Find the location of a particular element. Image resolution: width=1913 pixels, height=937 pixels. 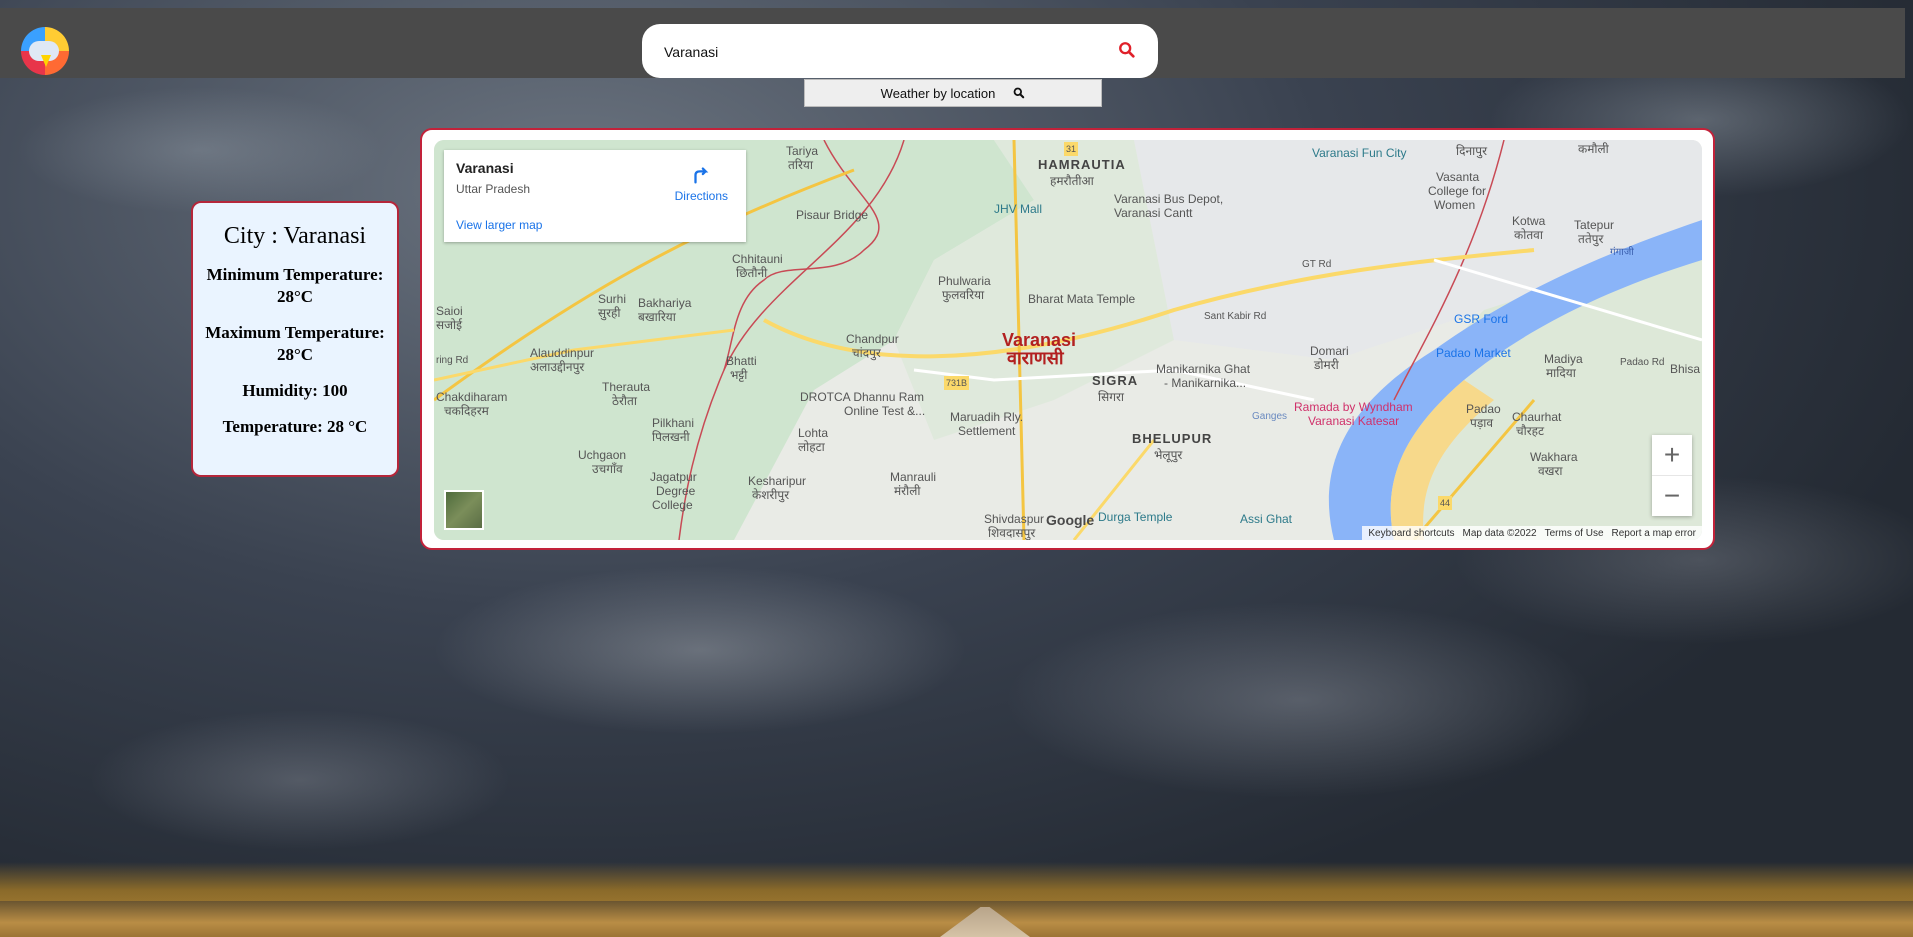

map-label-dhannu: DROTCA Dhannu Ram is located at coordinates (862, 397).